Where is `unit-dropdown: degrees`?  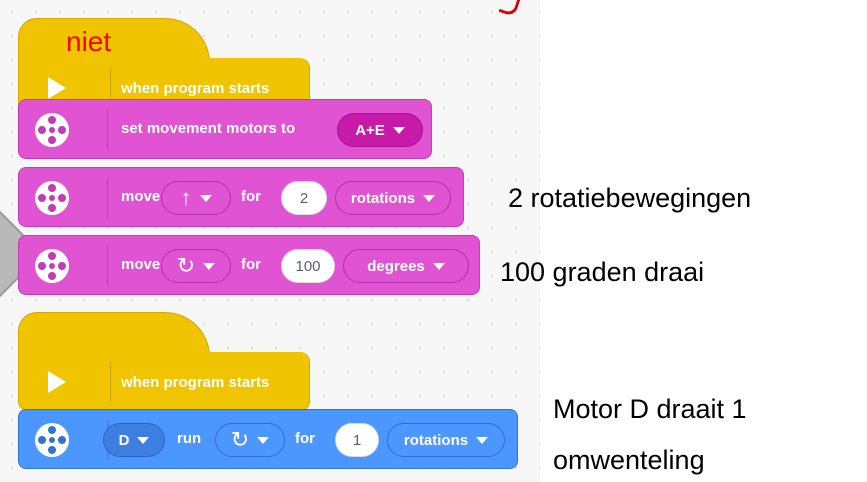 unit-dropdown: degrees is located at coordinates (406, 266).